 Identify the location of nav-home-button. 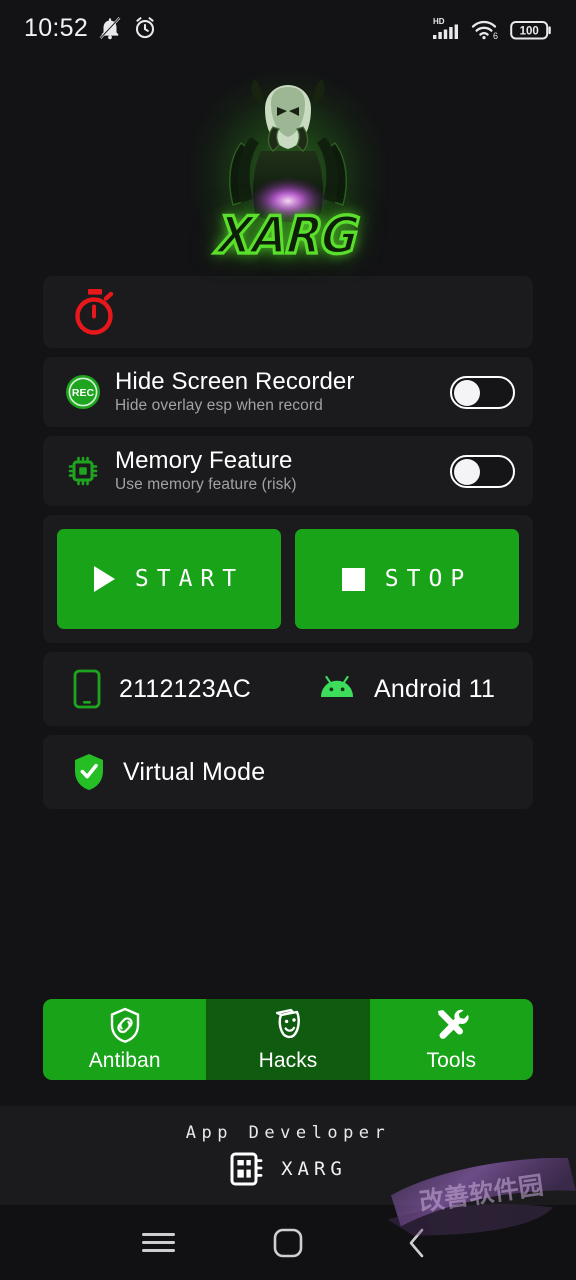
(288, 1242).